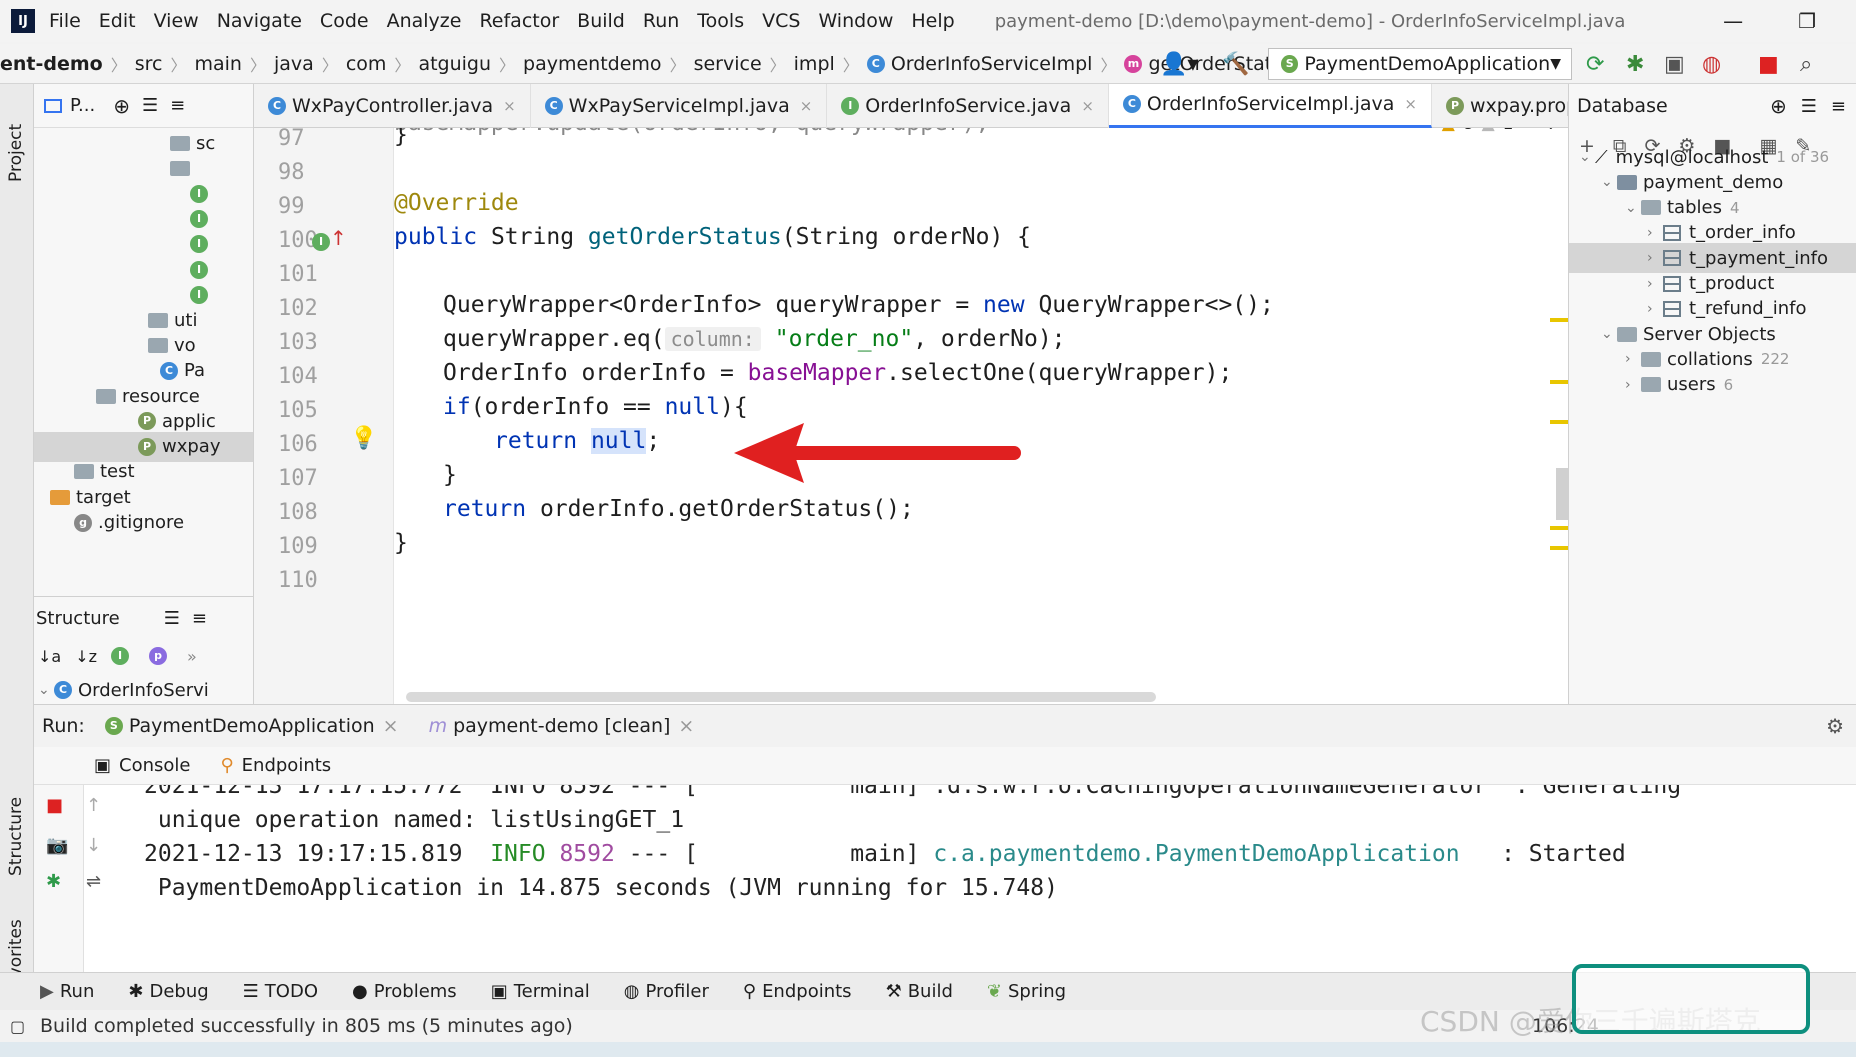  What do you see at coordinates (1807, 21) in the screenshot?
I see `restore-button: ❐` at bounding box center [1807, 21].